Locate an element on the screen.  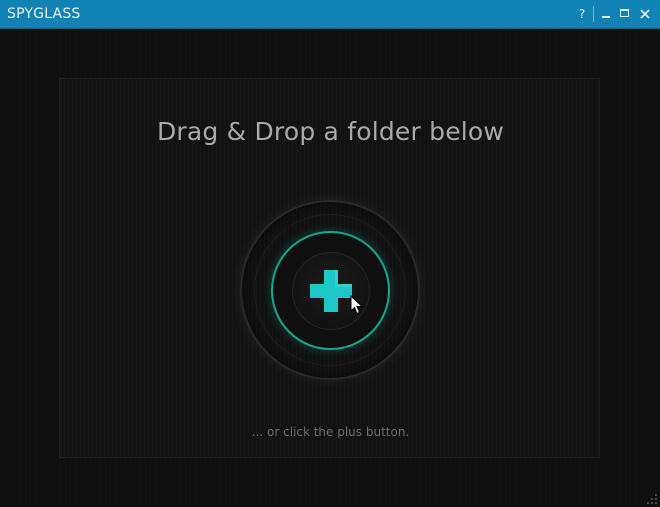
plus-icon is located at coordinates (331, 291).